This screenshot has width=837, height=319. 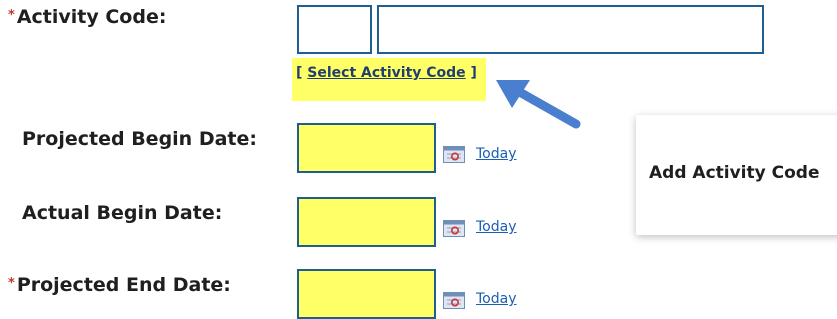 What do you see at coordinates (91, 17) in the screenshot?
I see `activity-code-label-text: Activity Code:` at bounding box center [91, 17].